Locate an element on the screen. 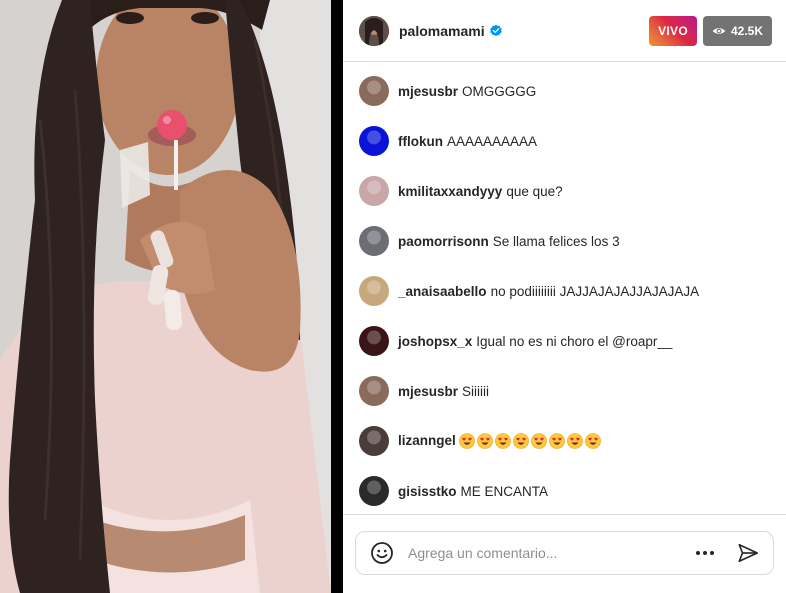  comment-text: Se llama felices los 3 is located at coordinates (556, 241).